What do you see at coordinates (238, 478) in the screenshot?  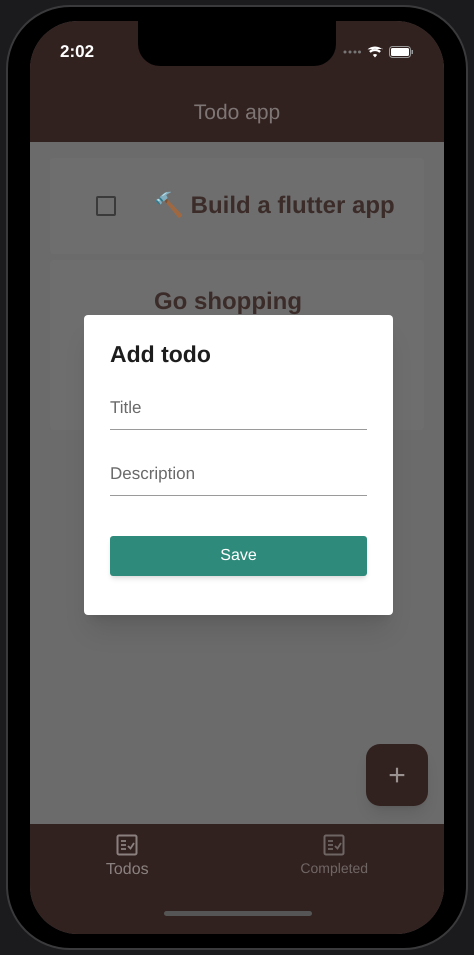 I see `text-field: Description` at bounding box center [238, 478].